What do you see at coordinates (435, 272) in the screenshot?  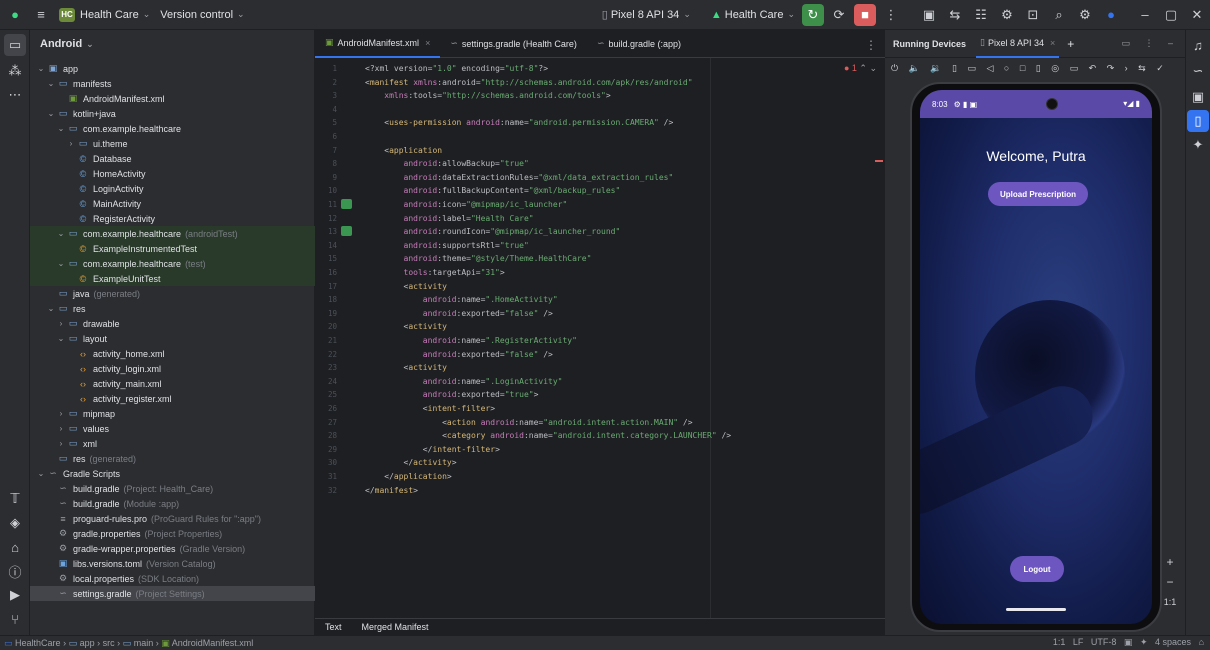 I see `code-line: tools:targetApi="31">` at bounding box center [435, 272].